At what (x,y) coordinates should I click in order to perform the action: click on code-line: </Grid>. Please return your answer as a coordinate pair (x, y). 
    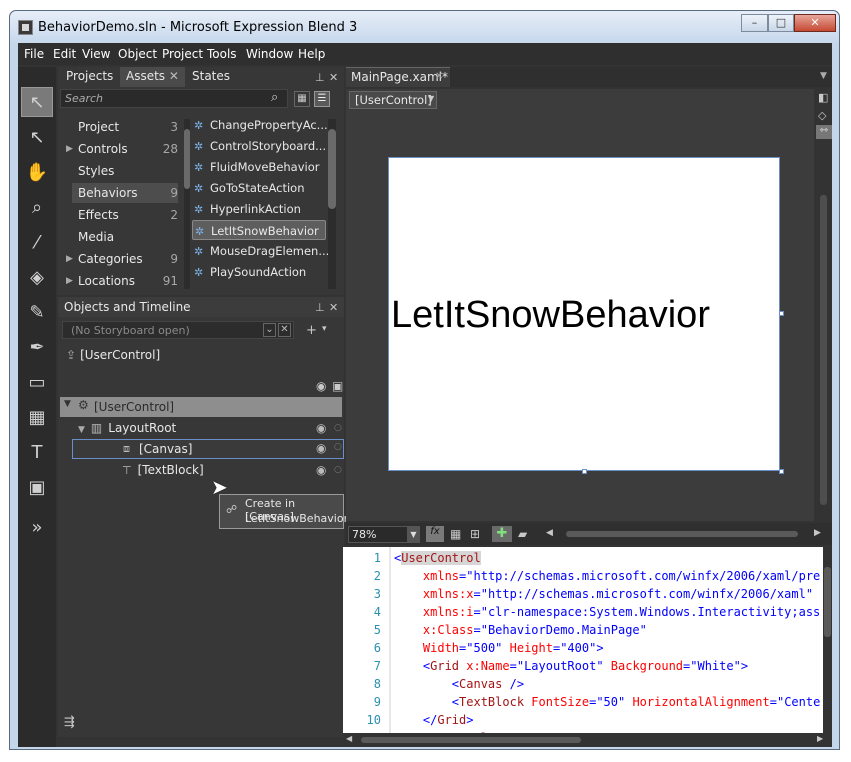
    Looking at the image, I should click on (434, 720).